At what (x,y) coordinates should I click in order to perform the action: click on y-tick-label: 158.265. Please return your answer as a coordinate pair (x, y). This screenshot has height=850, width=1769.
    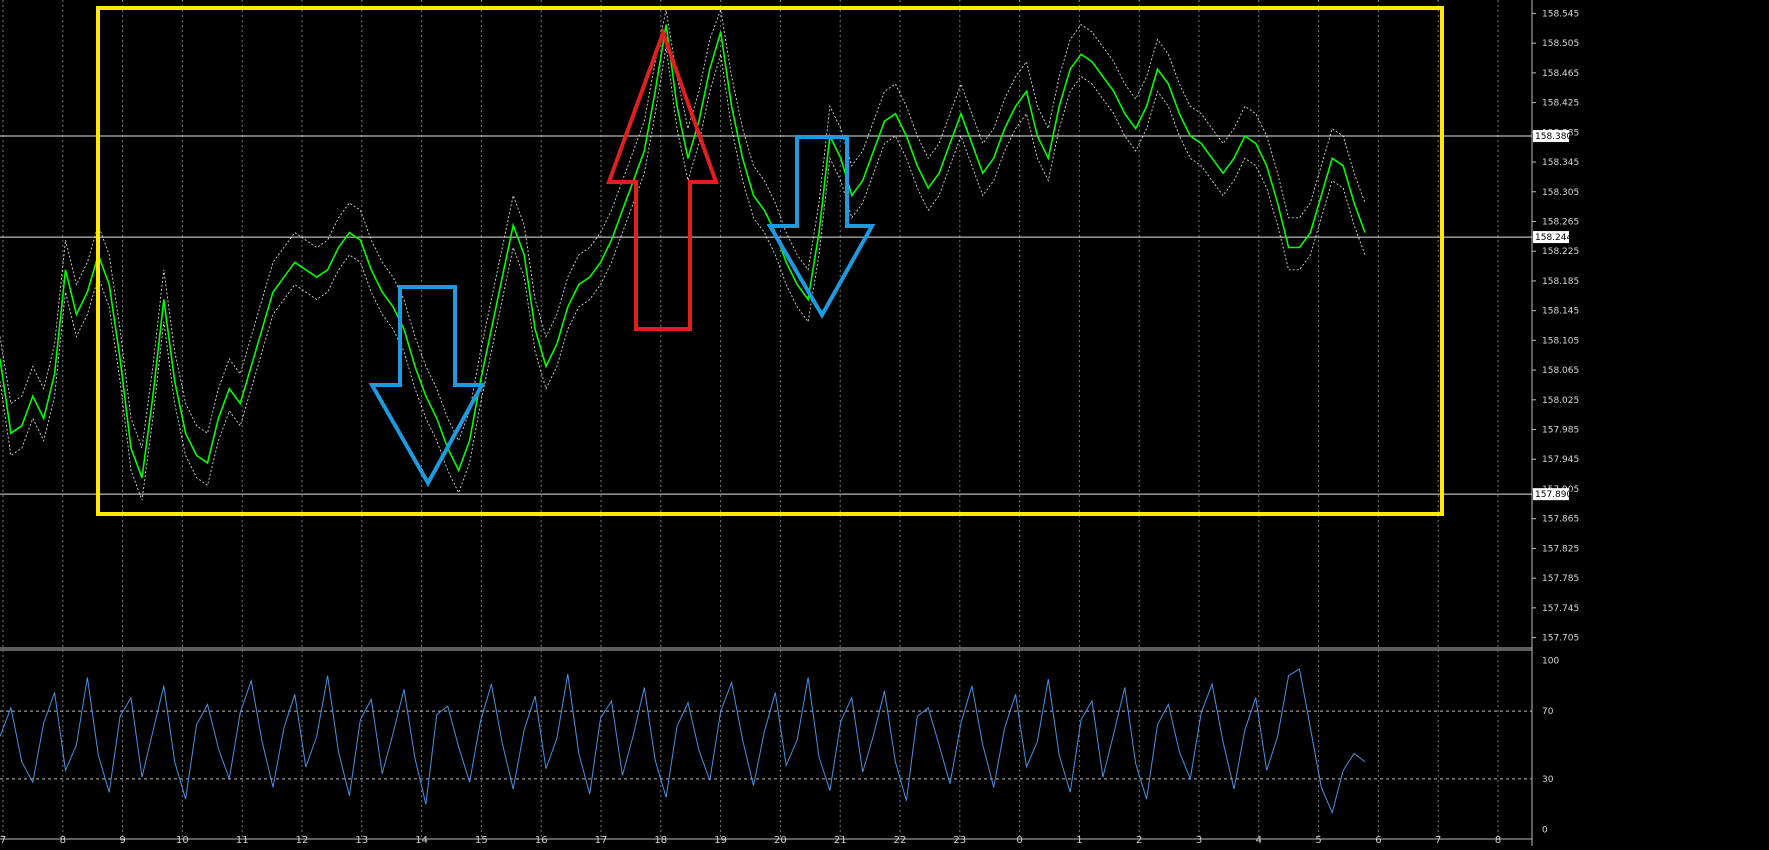
    Looking at the image, I should click on (1560, 222).